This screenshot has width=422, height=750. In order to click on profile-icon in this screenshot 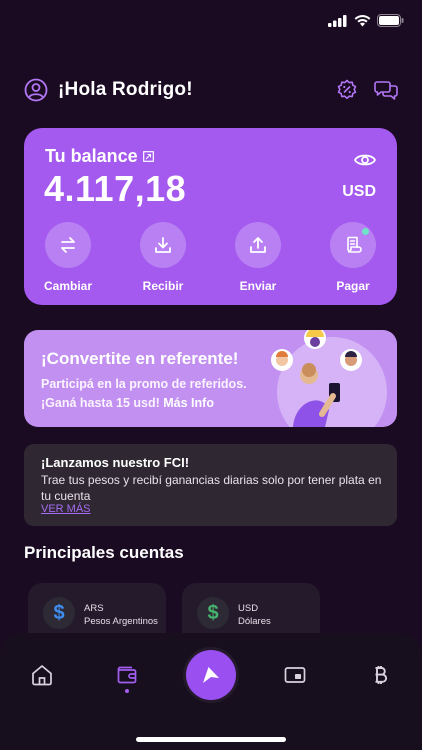, I will do `click(36, 90)`.